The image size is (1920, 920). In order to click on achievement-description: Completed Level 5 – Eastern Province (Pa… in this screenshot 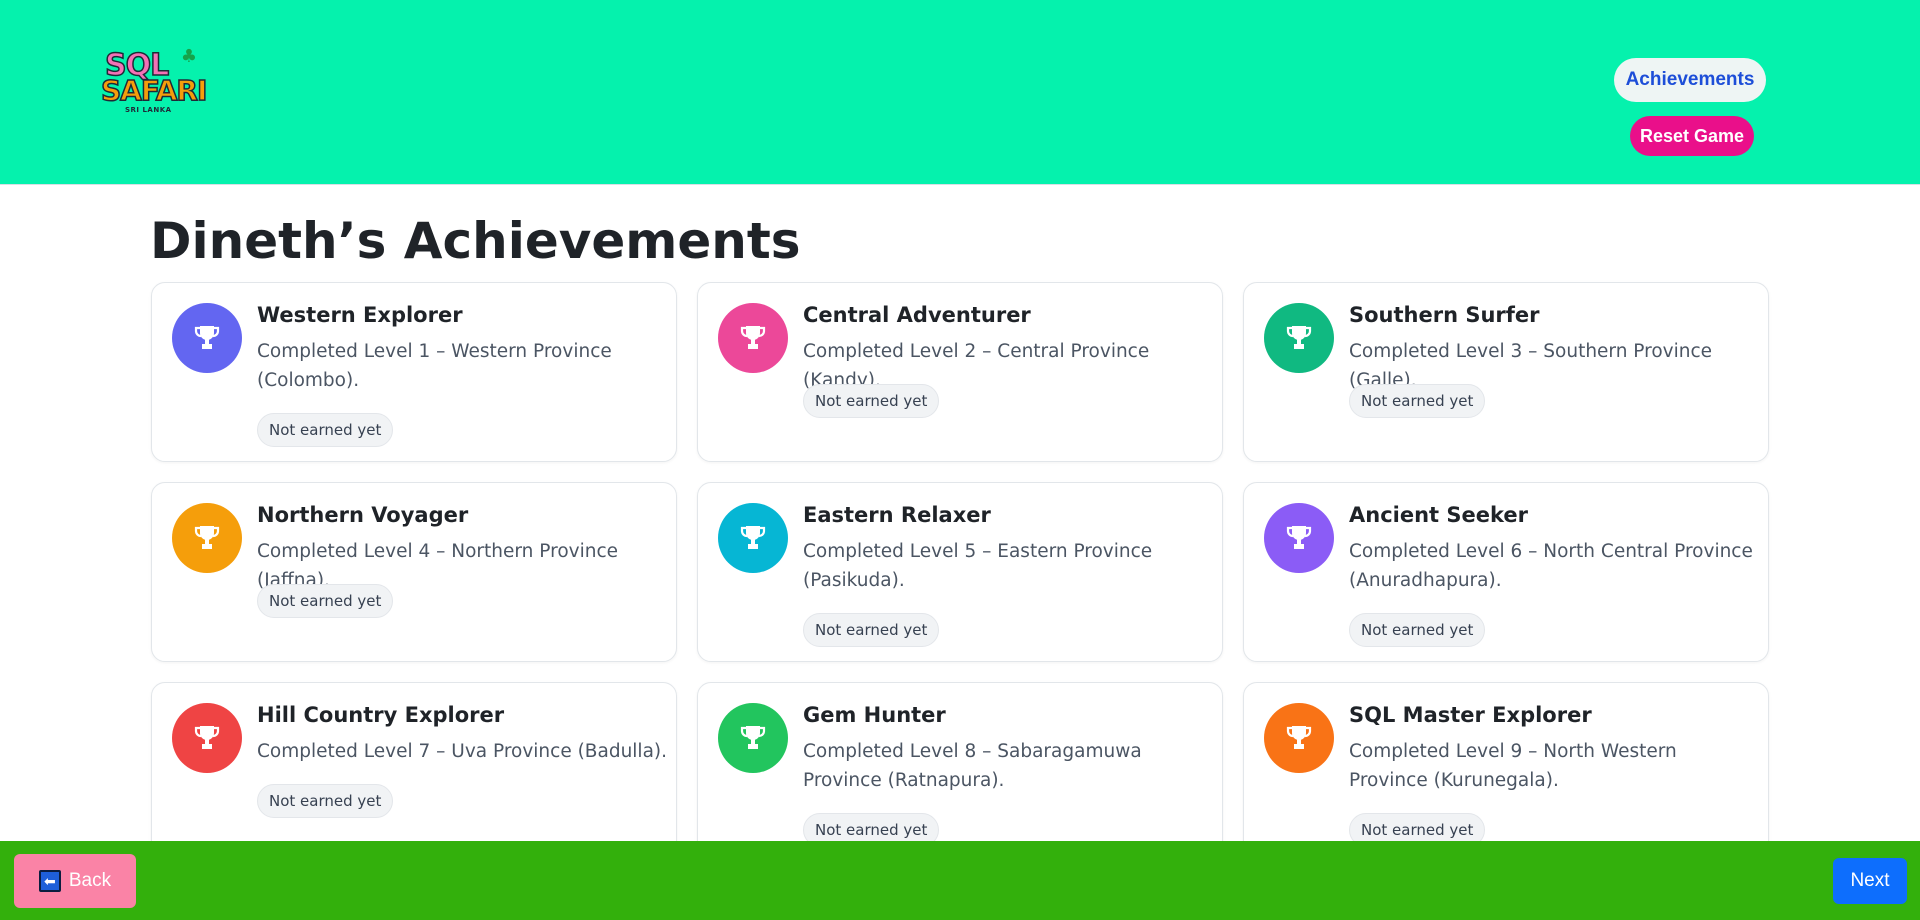, I will do `click(978, 566)`.